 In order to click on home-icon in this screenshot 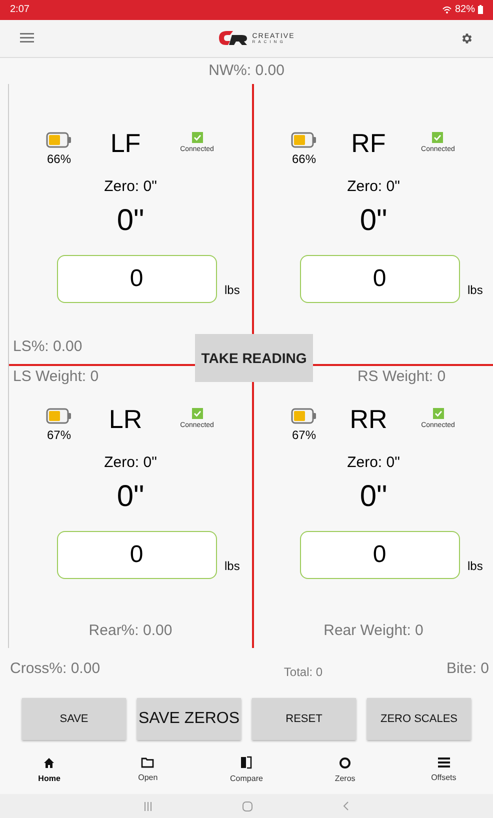, I will do `click(49, 762)`.